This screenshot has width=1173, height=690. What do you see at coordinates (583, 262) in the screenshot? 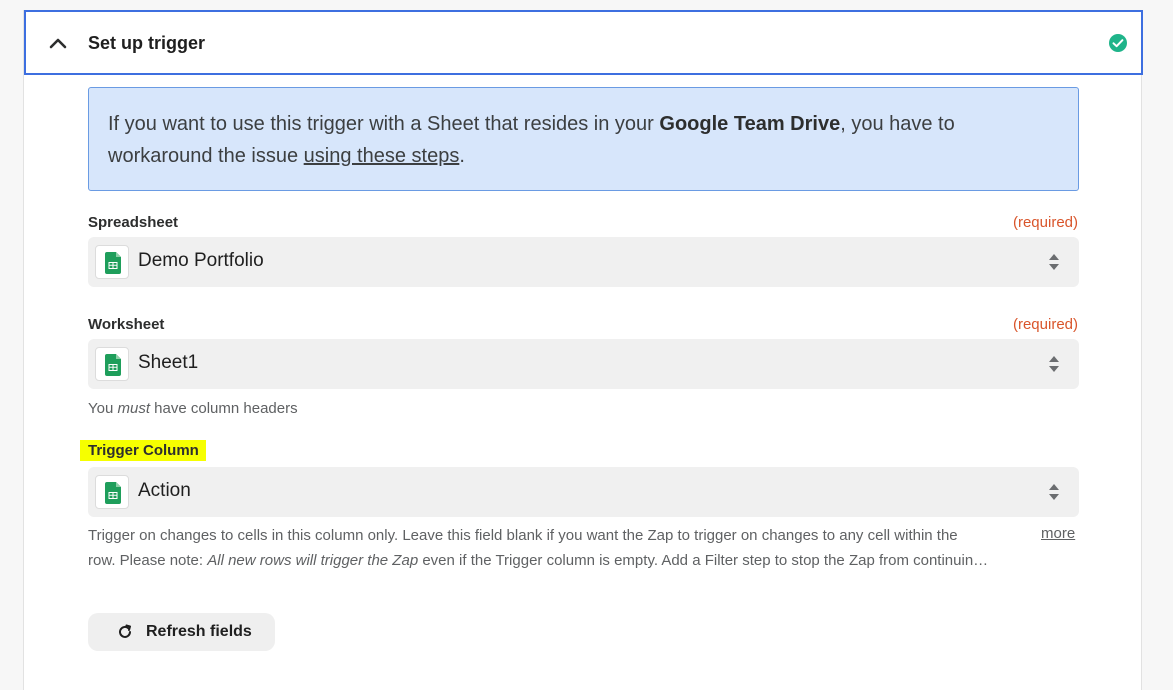
I see `spreadsheet-select: Demo Portfolio` at bounding box center [583, 262].